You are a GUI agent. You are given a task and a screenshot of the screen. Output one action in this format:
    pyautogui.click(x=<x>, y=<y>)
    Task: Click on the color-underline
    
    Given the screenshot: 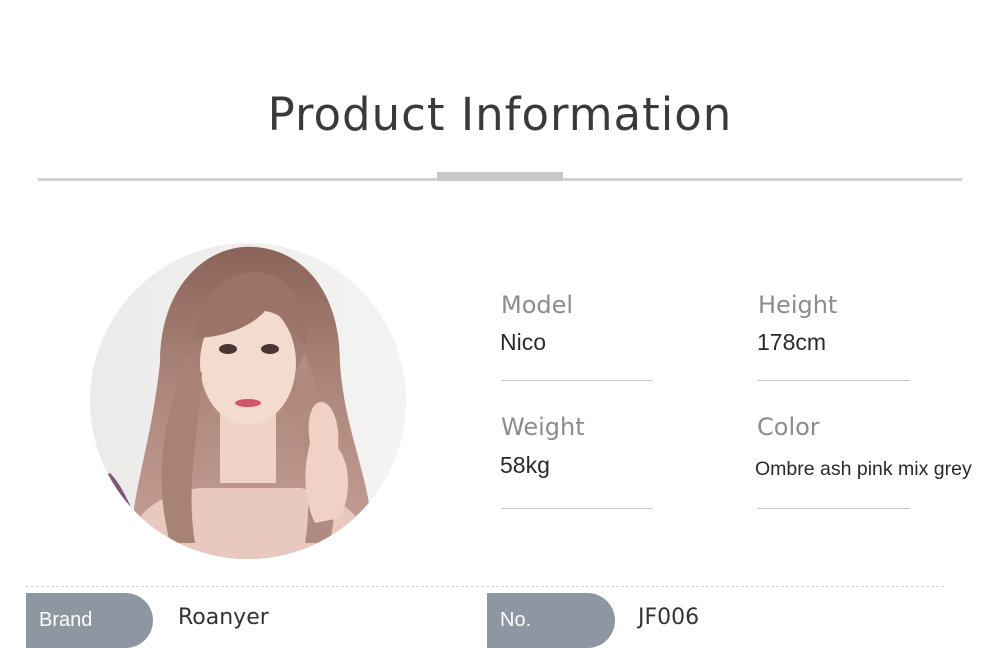 What is the action you would take?
    pyautogui.click(x=834, y=508)
    